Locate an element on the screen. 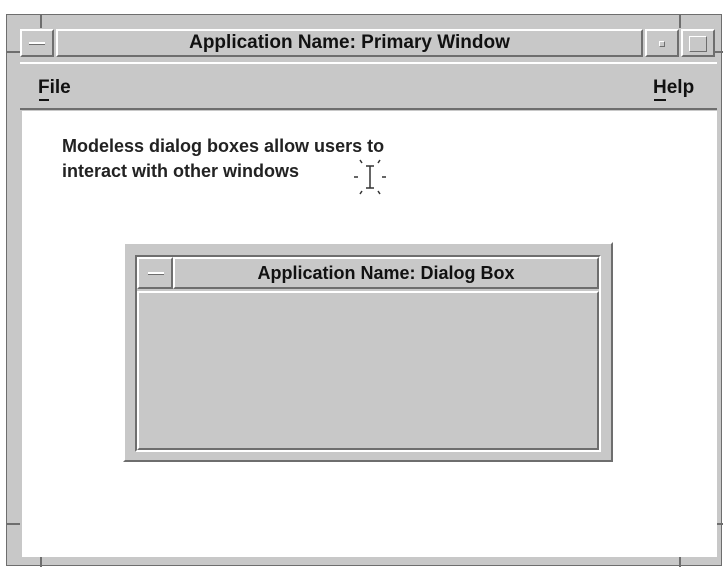 The width and height of the screenshot is (724, 569). minimize-icon is located at coordinates (662, 44).